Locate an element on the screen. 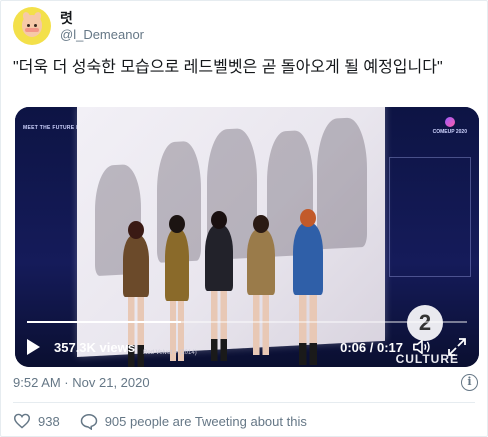 This screenshot has width=488, height=437. user-names: 렷 @l_Demeanor is located at coordinates (102, 26).